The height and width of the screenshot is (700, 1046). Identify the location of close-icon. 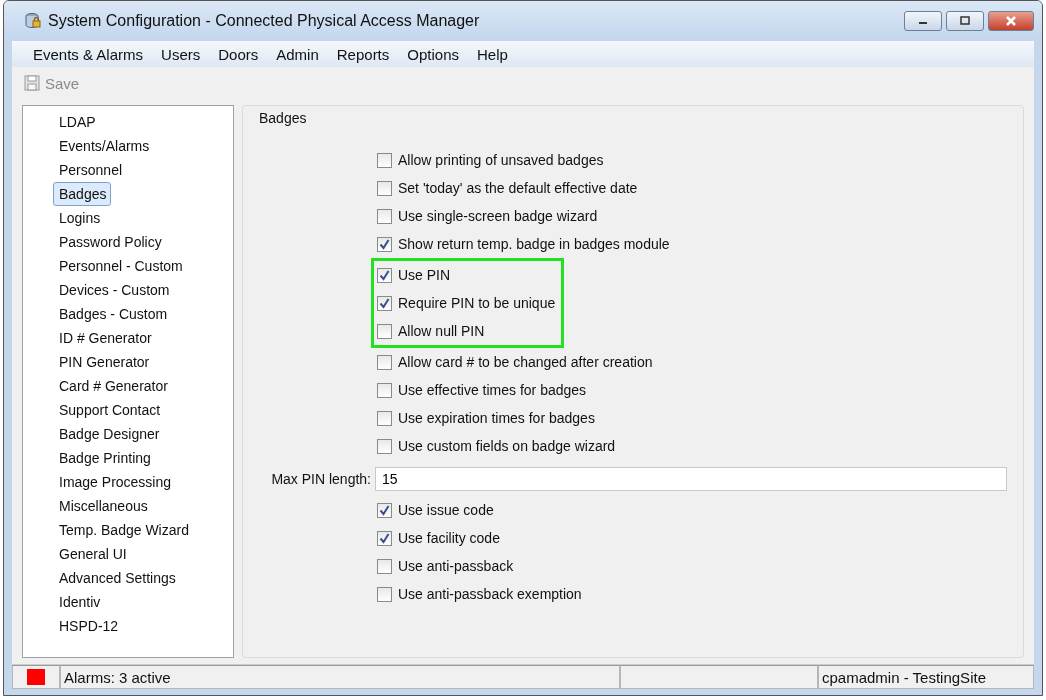
(1011, 21).